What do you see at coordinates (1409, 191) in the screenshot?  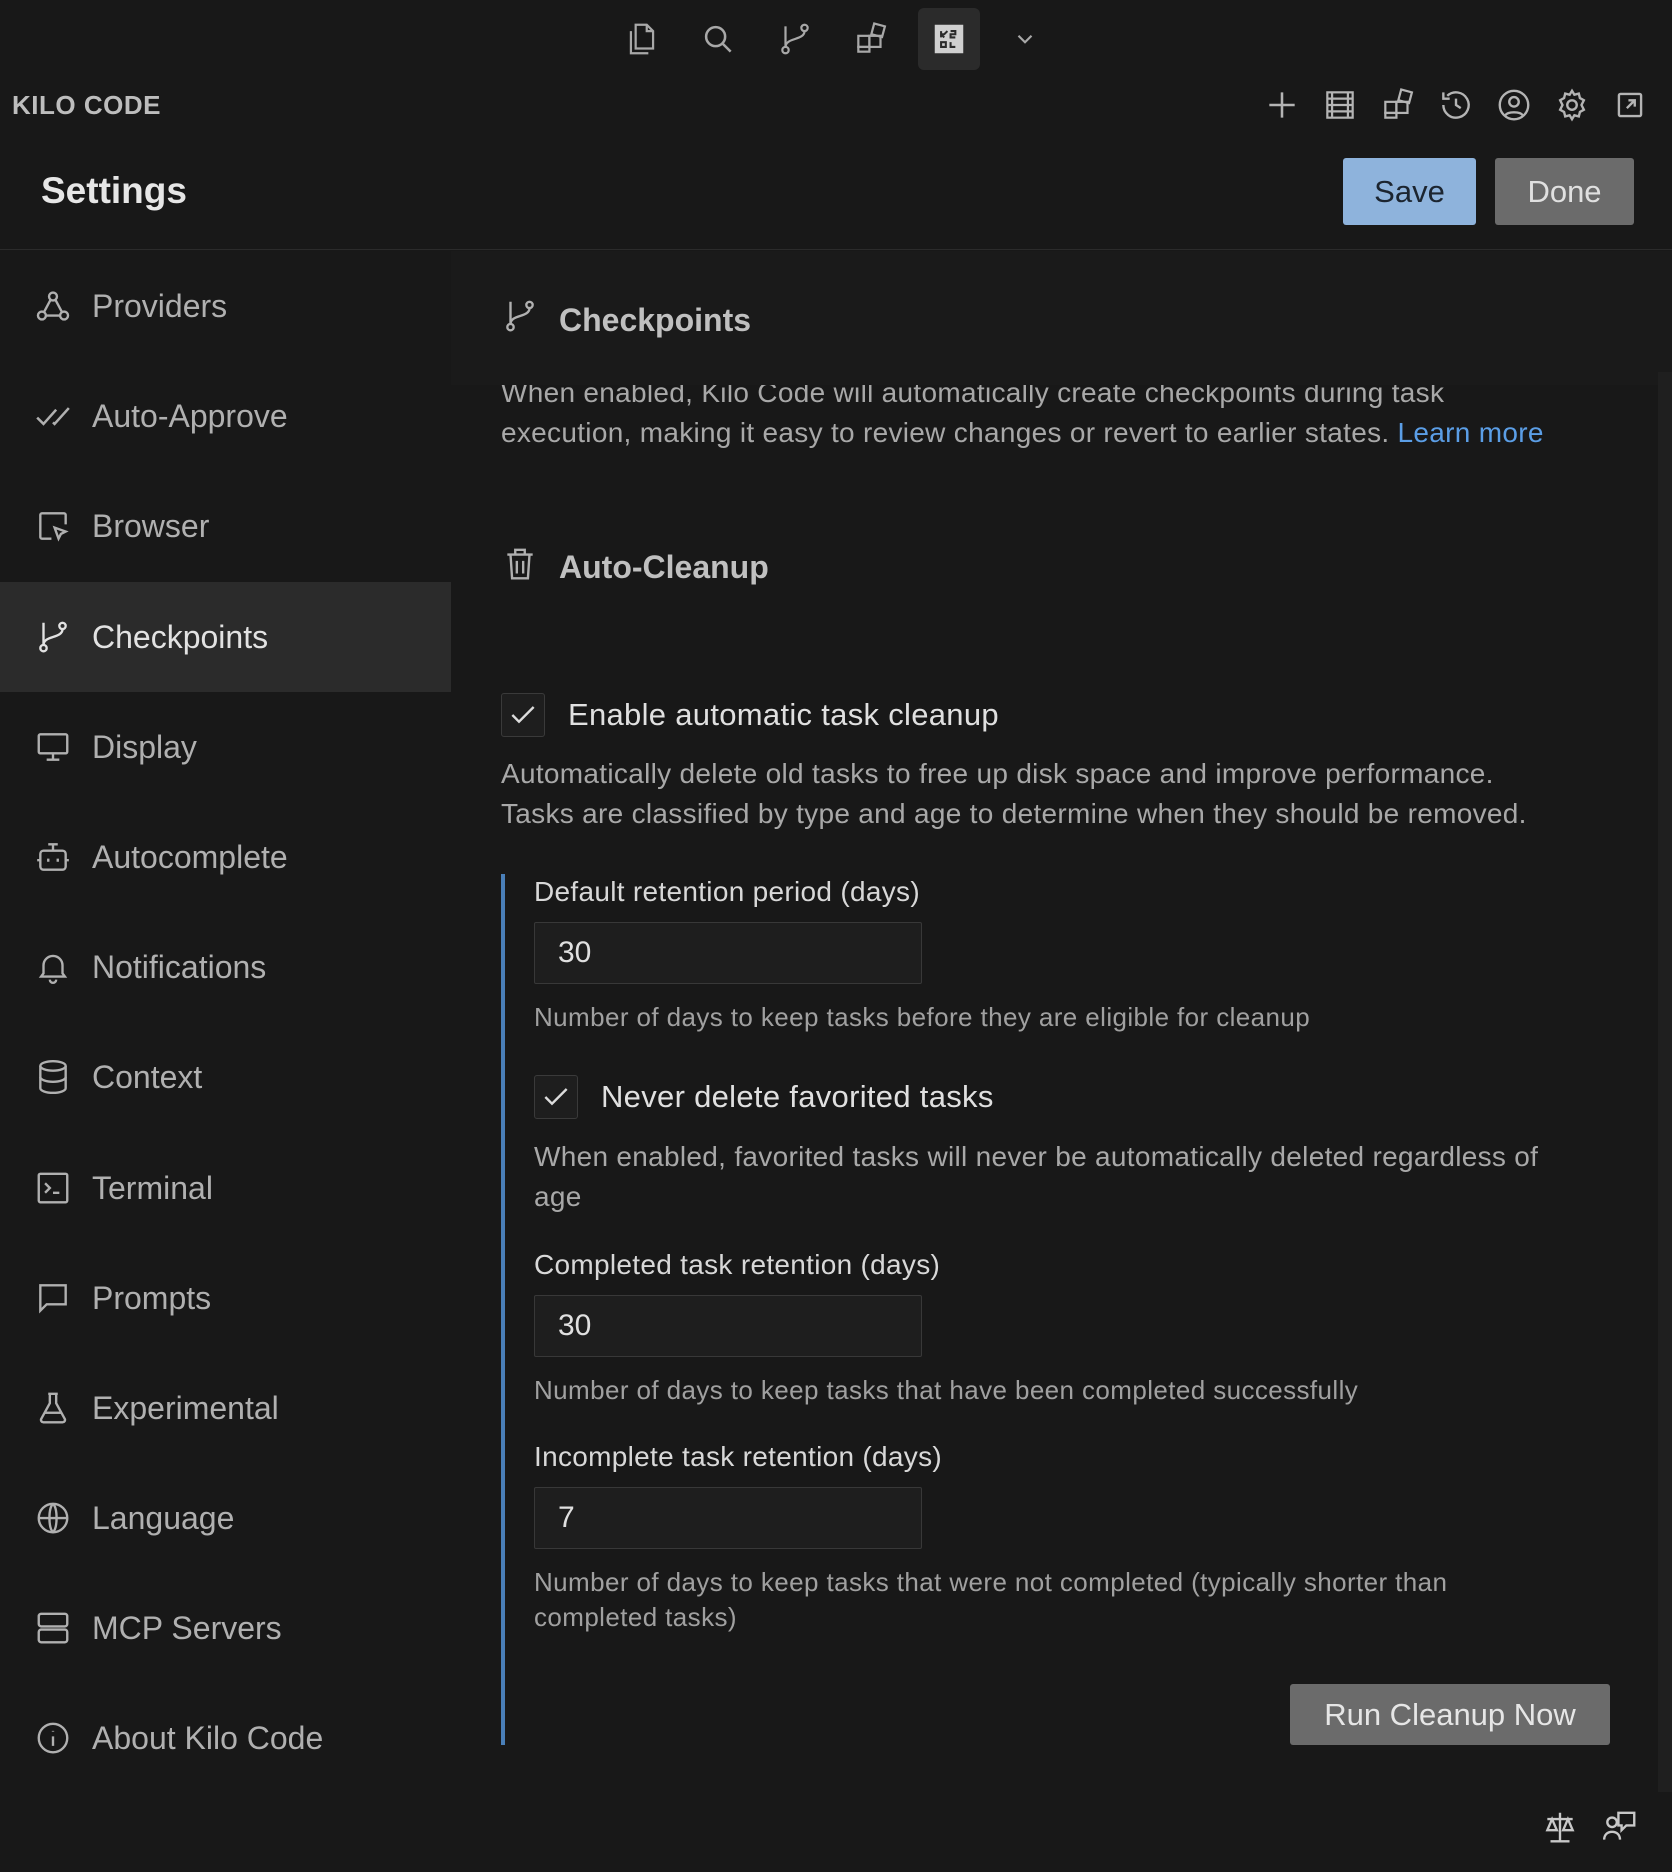 I see `save-button: Save` at bounding box center [1409, 191].